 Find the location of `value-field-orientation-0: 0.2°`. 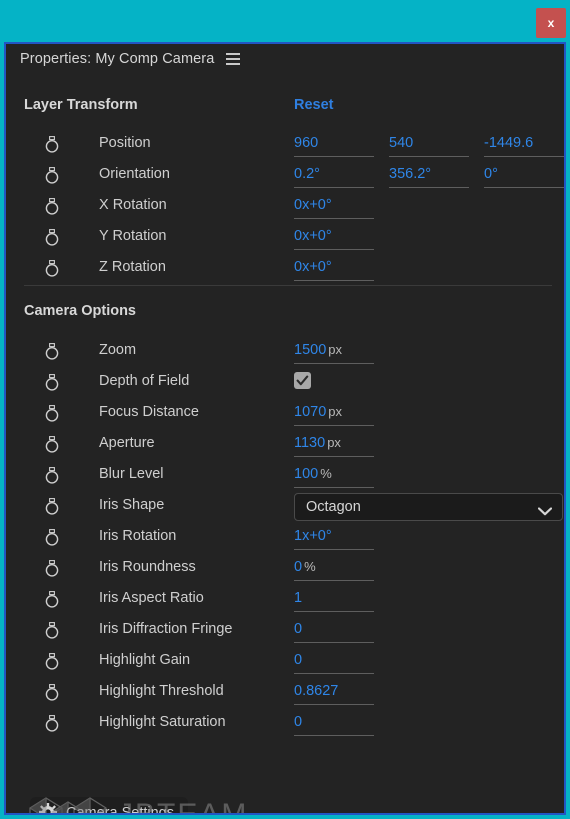

value-field-orientation-0: 0.2° is located at coordinates (307, 174).